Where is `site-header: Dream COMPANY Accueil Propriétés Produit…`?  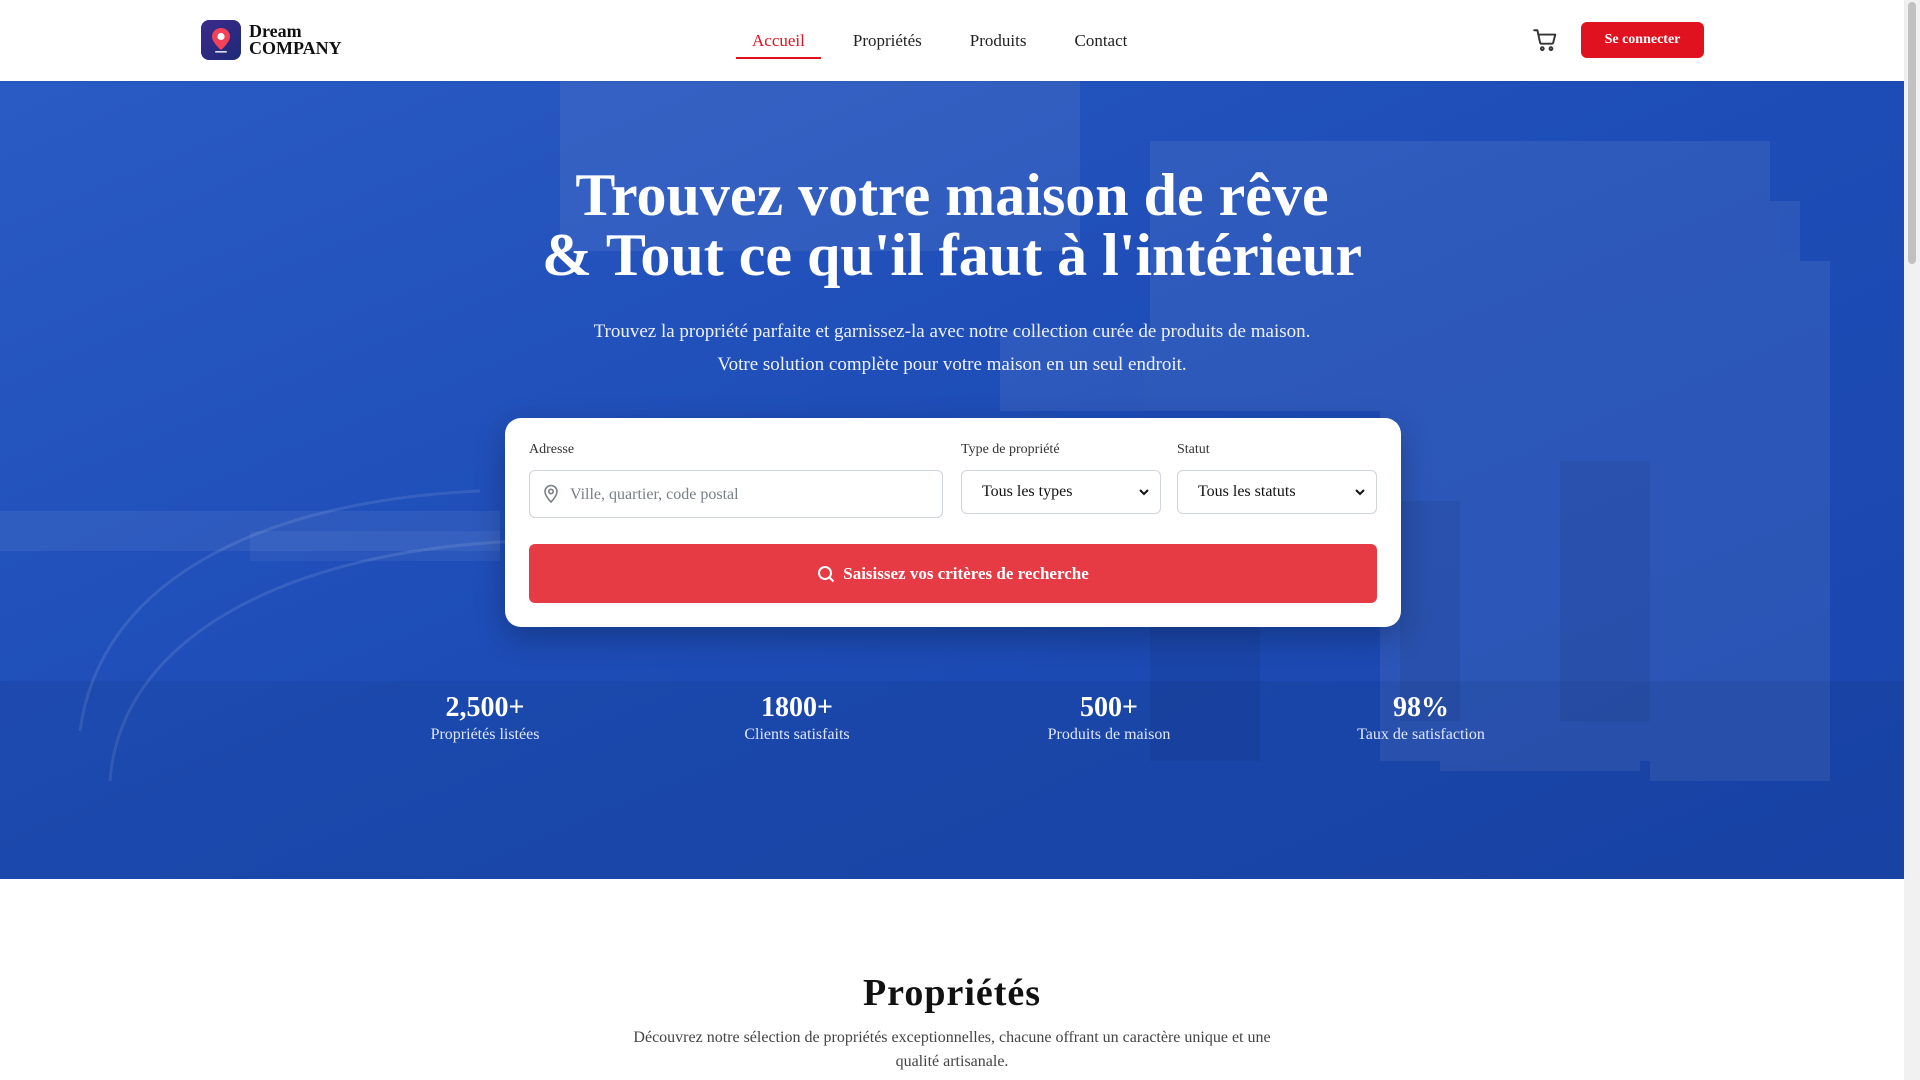
site-header: Dream COMPANY Accueil Propriétés Produit… is located at coordinates (952, 40).